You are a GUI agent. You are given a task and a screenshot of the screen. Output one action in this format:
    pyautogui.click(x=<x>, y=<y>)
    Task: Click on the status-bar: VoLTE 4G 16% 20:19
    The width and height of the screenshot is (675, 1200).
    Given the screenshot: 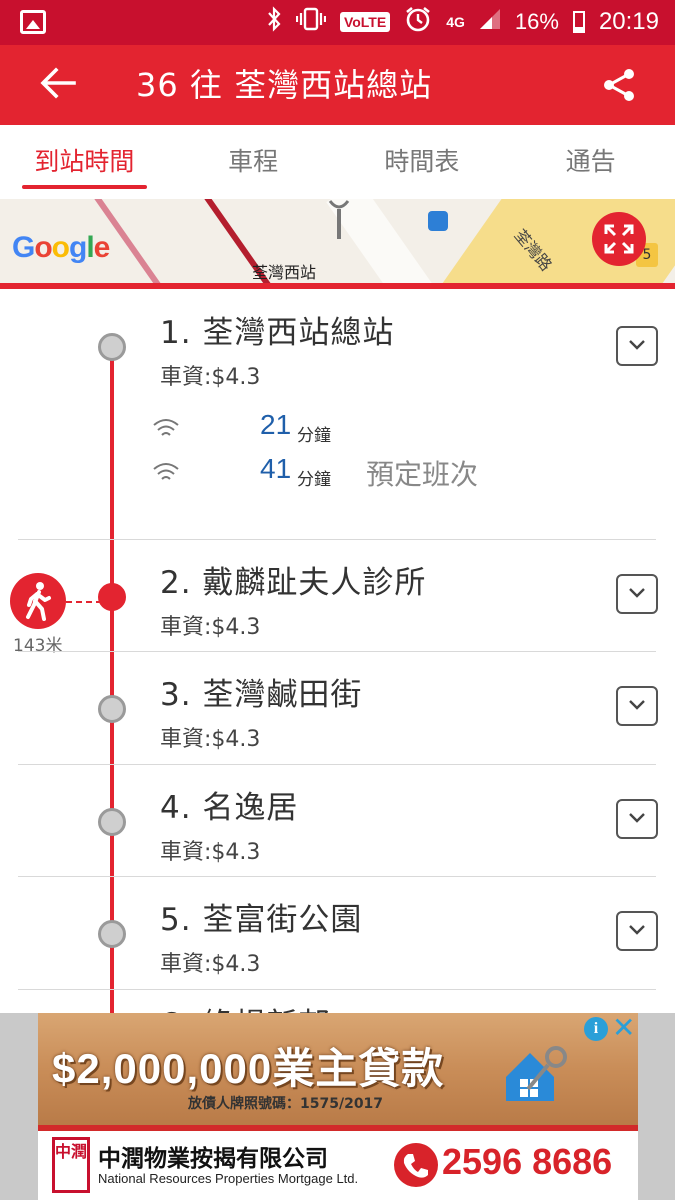 What is the action you would take?
    pyautogui.click(x=337, y=22)
    